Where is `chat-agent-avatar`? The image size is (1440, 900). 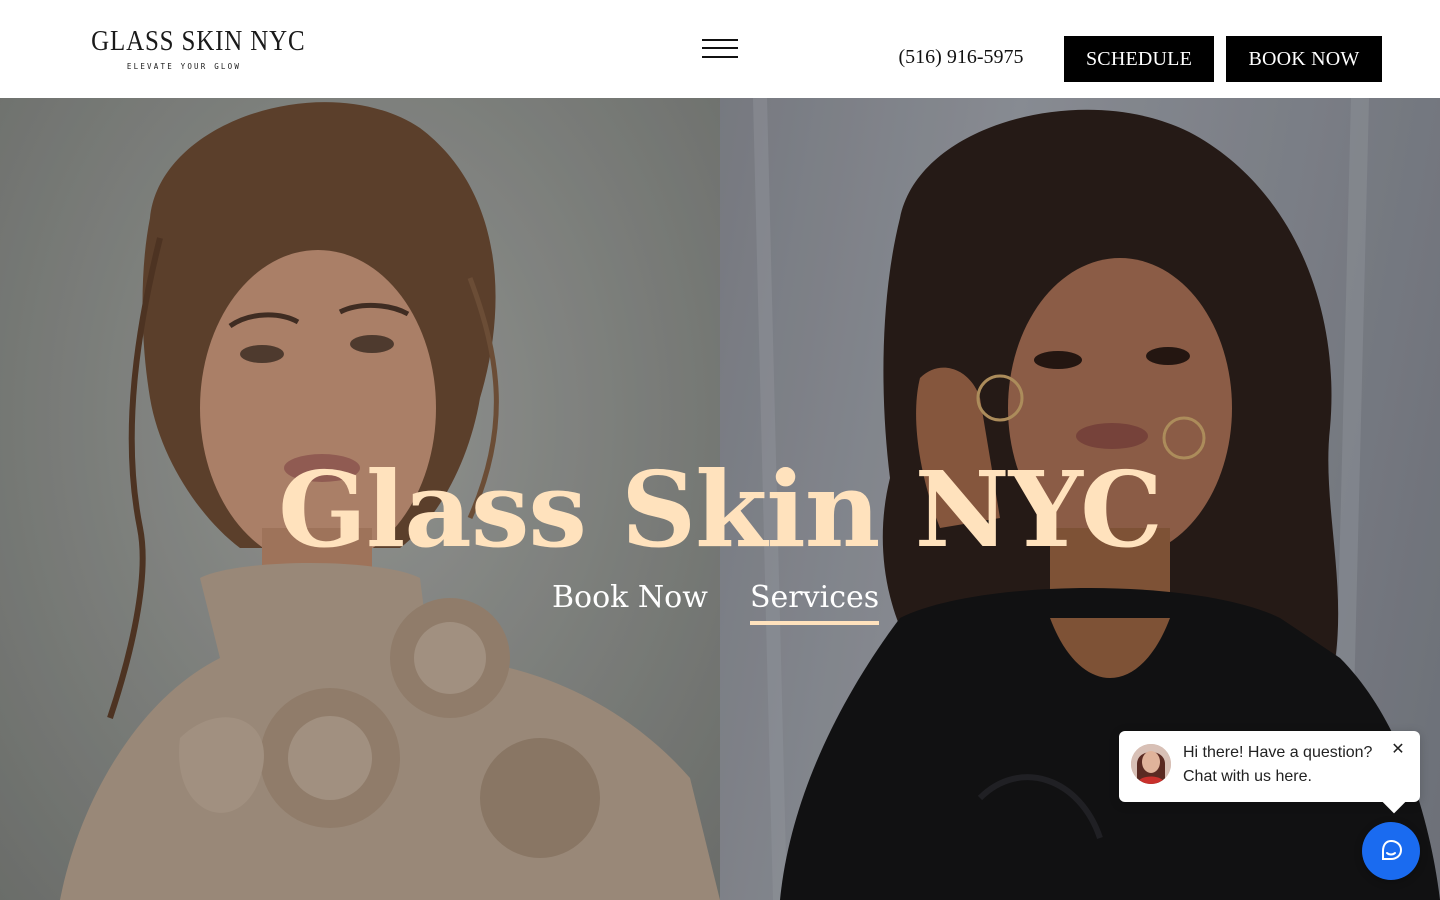
chat-agent-avatar is located at coordinates (1151, 764).